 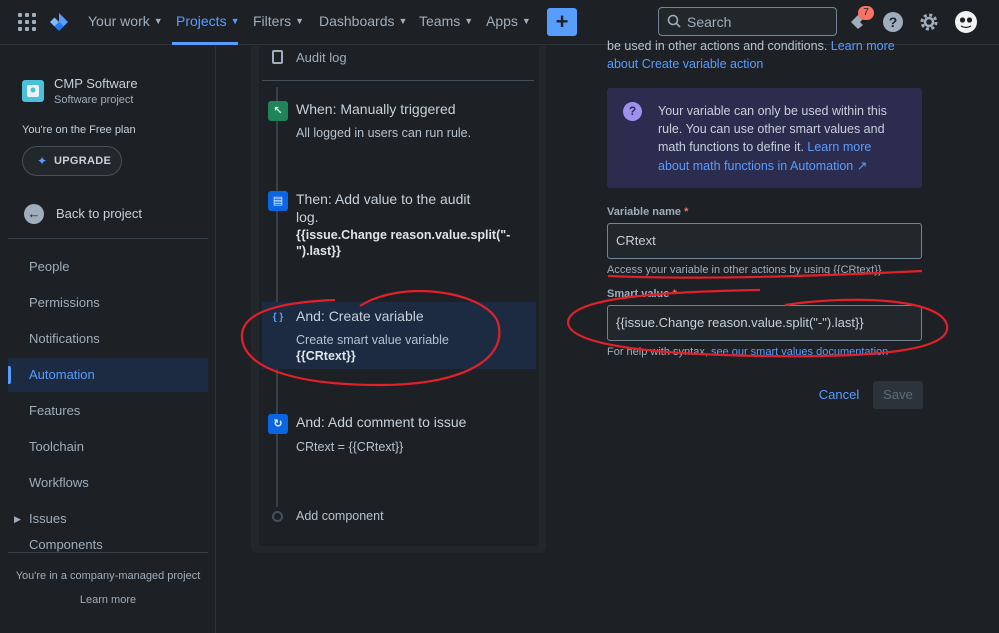 I want to click on active-nav-indicator, so click(x=205, y=43).